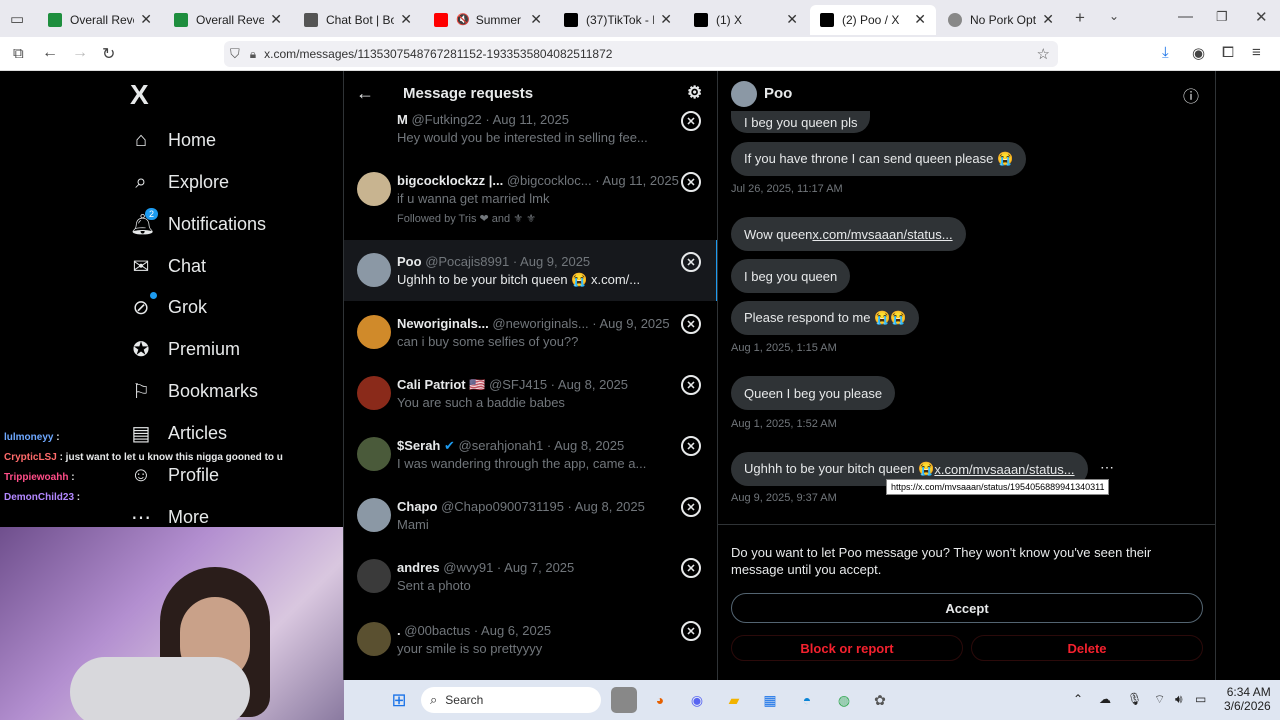 This screenshot has height=720, width=1280. I want to click on chevron-down-icon: ⌄, so click(1114, 16).